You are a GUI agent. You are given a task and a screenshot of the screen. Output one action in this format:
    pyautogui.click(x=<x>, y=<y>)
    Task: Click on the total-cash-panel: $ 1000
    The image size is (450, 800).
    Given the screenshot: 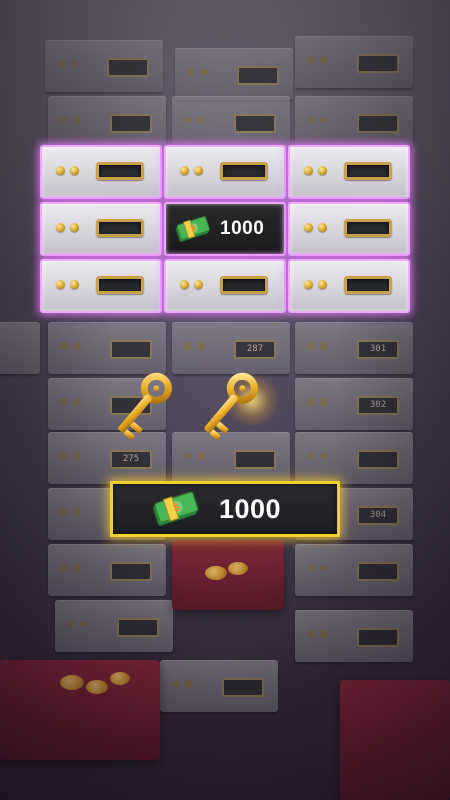 What is the action you would take?
    pyautogui.click(x=225, y=509)
    